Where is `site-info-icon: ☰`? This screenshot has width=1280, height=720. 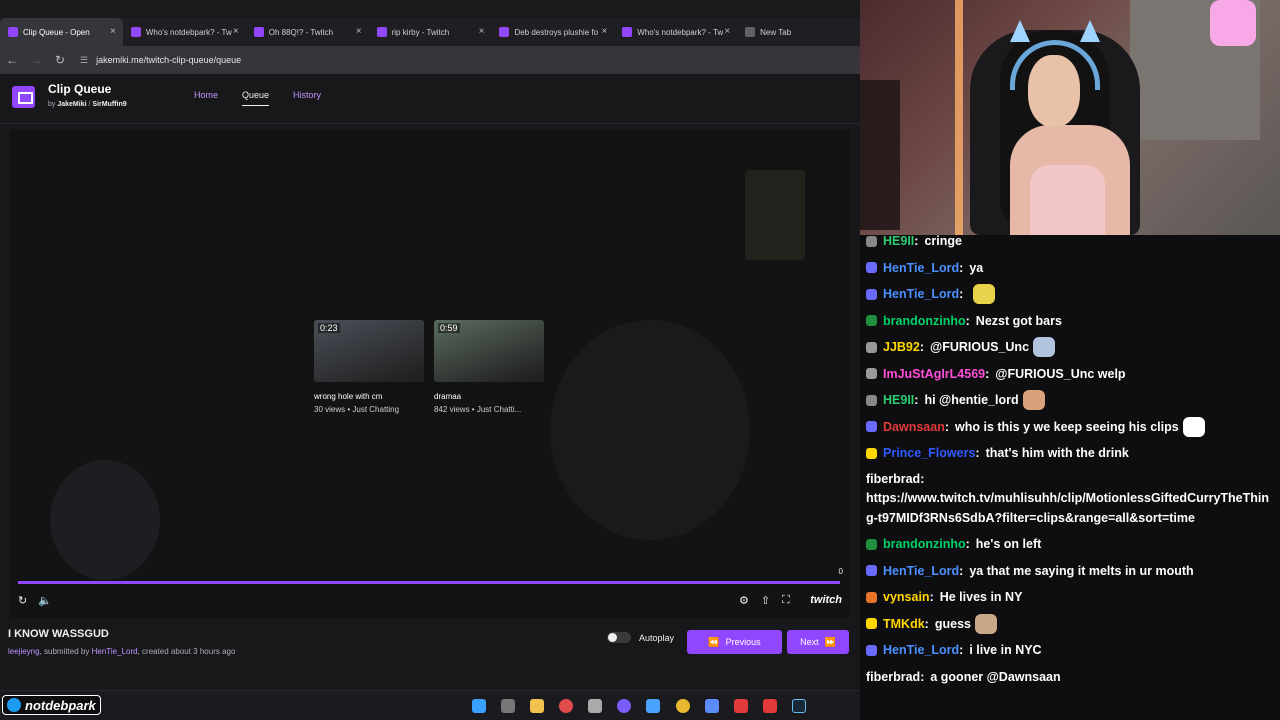 site-info-icon: ☰ is located at coordinates (84, 60).